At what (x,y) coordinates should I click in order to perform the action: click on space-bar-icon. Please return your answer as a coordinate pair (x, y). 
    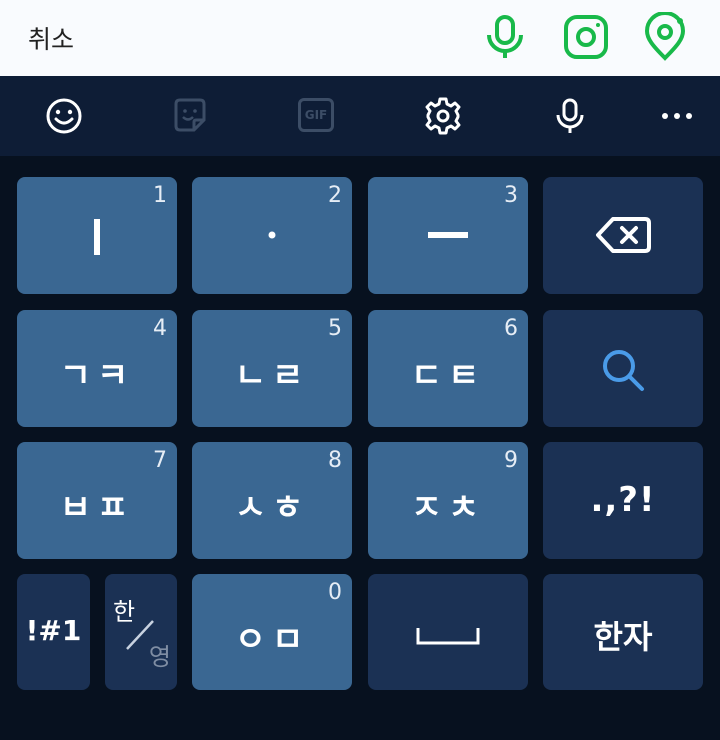
    Looking at the image, I should click on (448, 636).